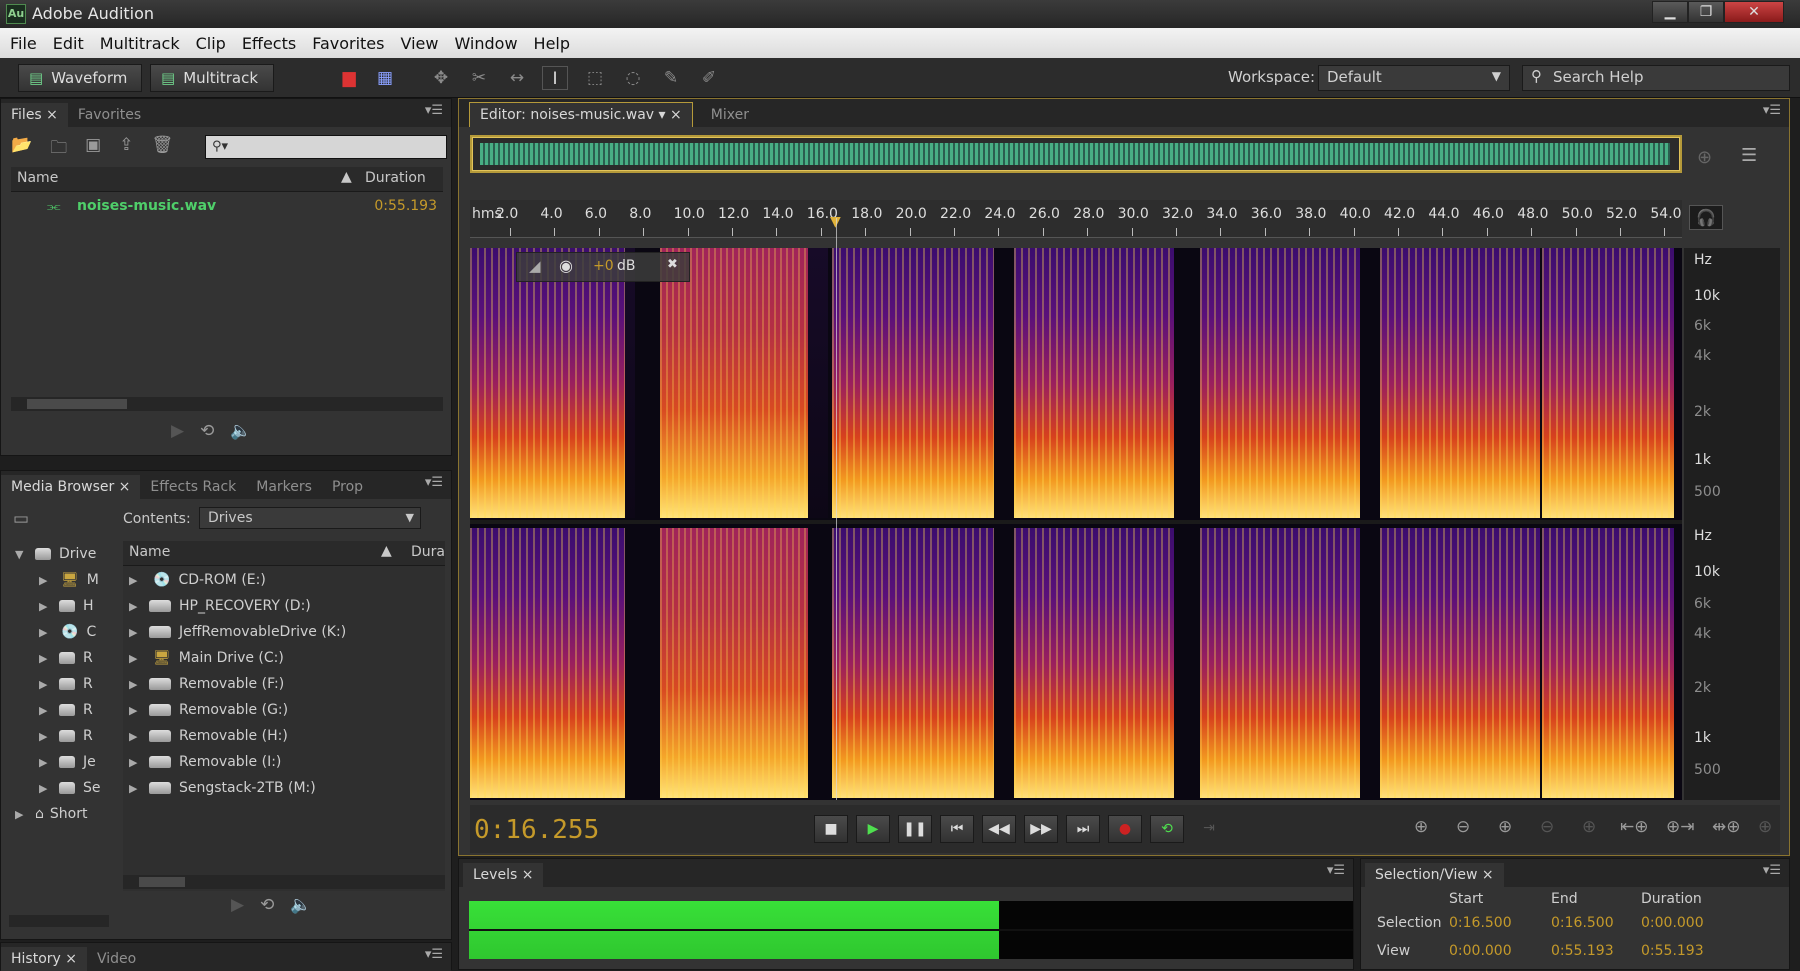 The height and width of the screenshot is (971, 1800). Describe the element at coordinates (556, 43) in the screenshot. I see `menu-help: Help` at that location.